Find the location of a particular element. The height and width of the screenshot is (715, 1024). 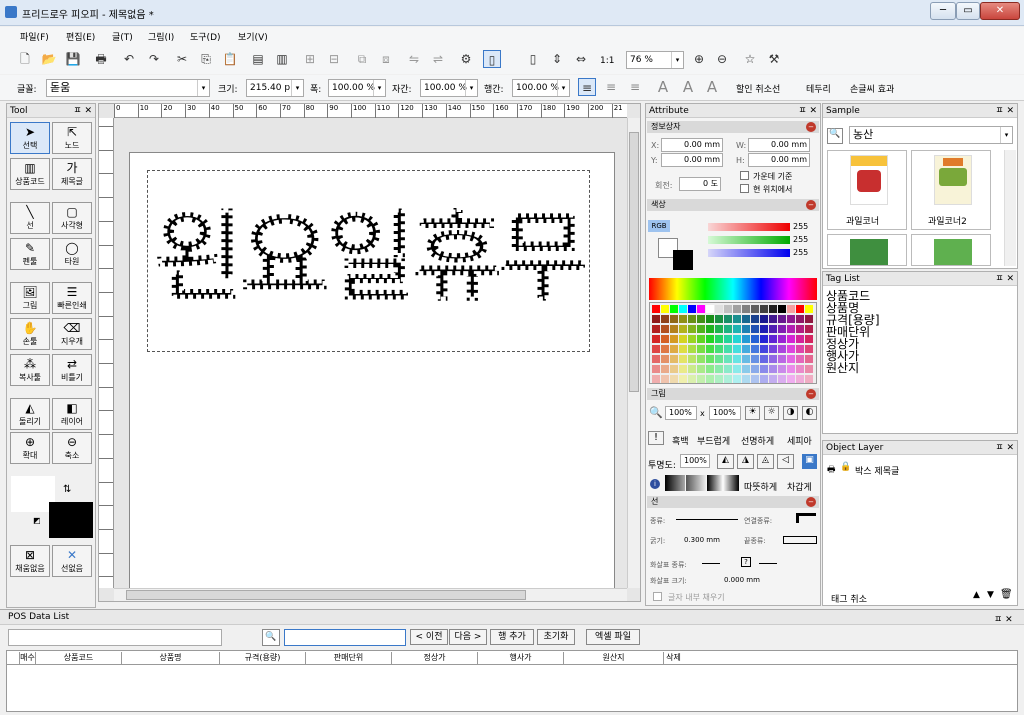

tag-cancel-button: 태그 취소 is located at coordinates (849, 598).